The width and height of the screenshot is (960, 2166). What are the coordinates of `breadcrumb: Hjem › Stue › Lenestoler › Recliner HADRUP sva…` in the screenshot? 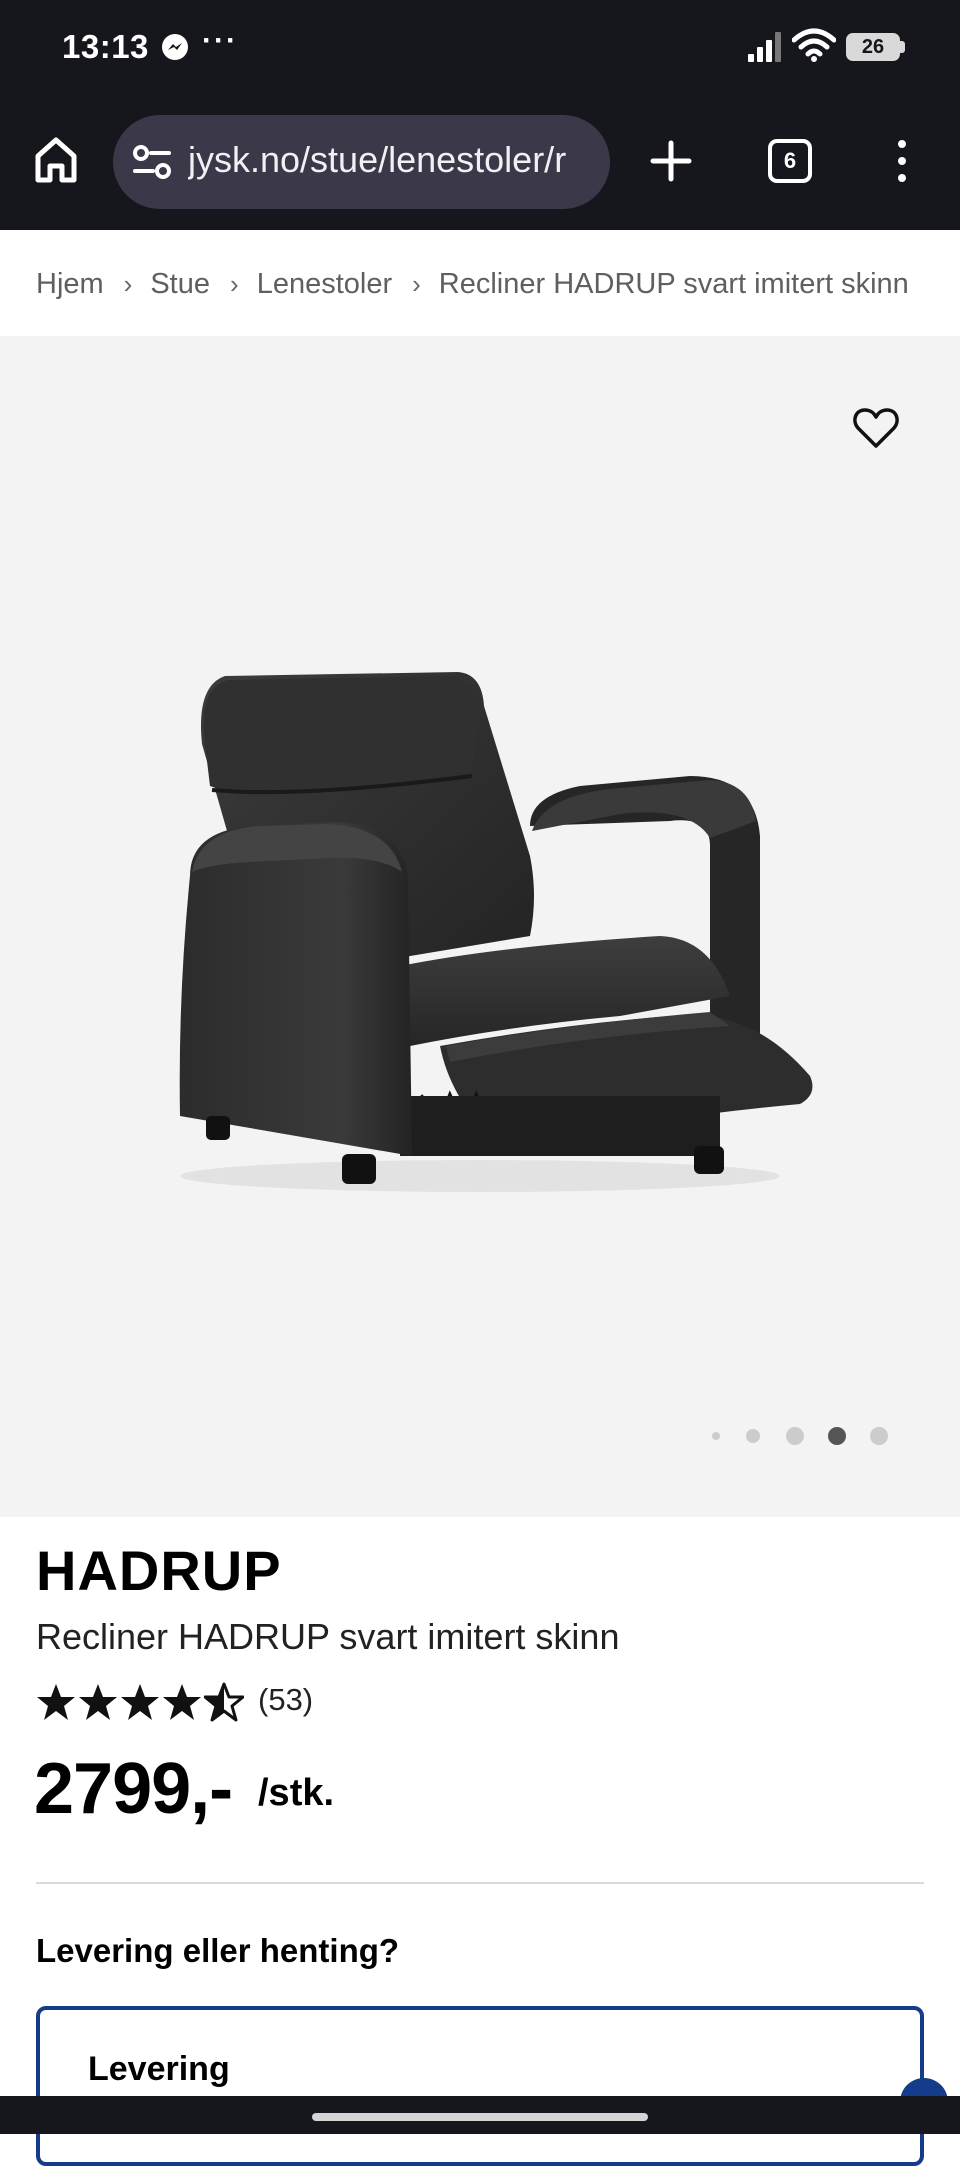 It's located at (480, 284).